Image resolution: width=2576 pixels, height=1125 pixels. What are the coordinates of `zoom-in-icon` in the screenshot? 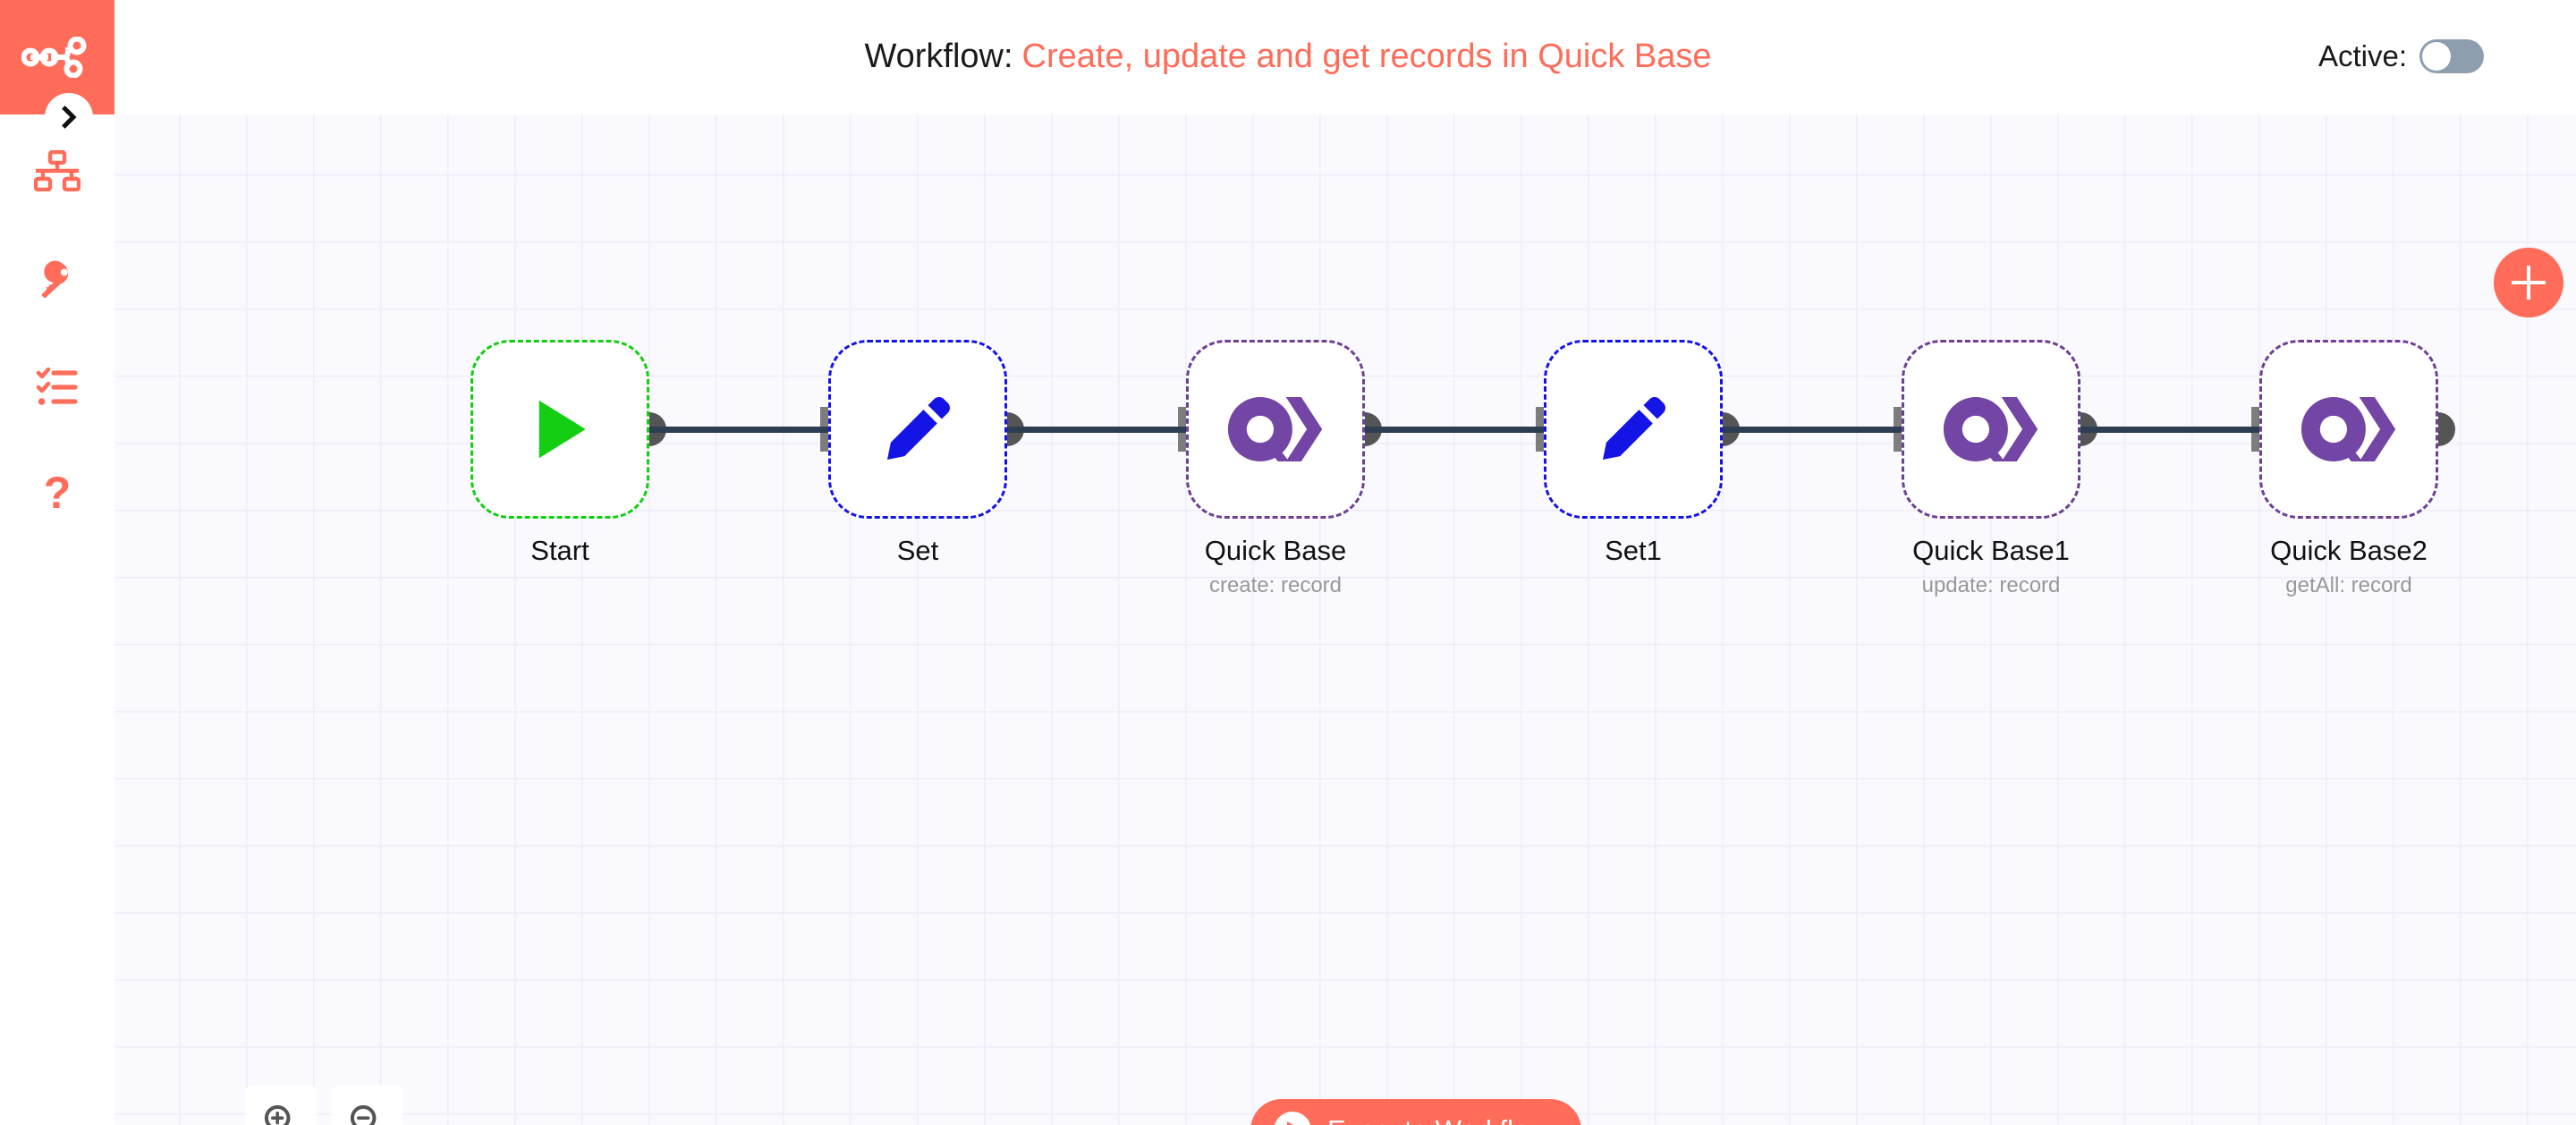 It's located at (277, 1114).